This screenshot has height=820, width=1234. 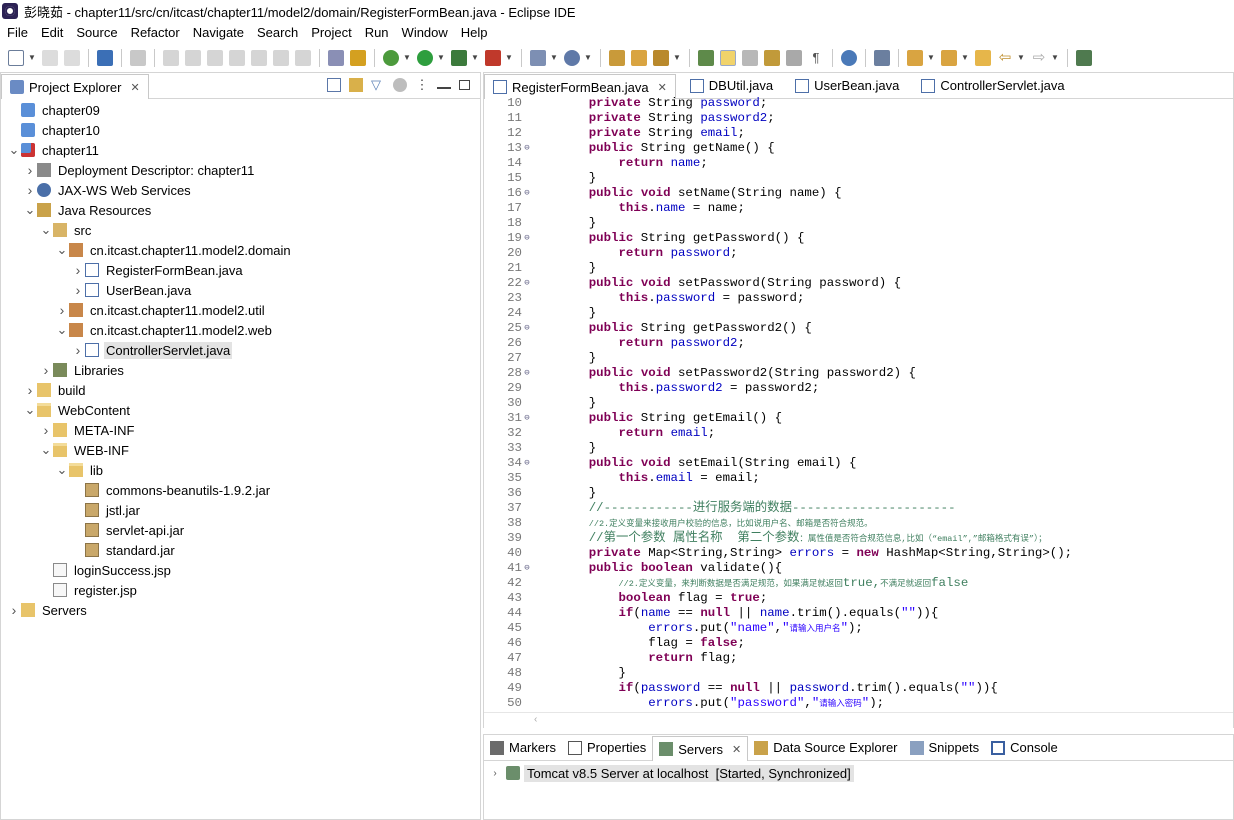 I want to click on external-tools-icon, so click(x=493, y=57).